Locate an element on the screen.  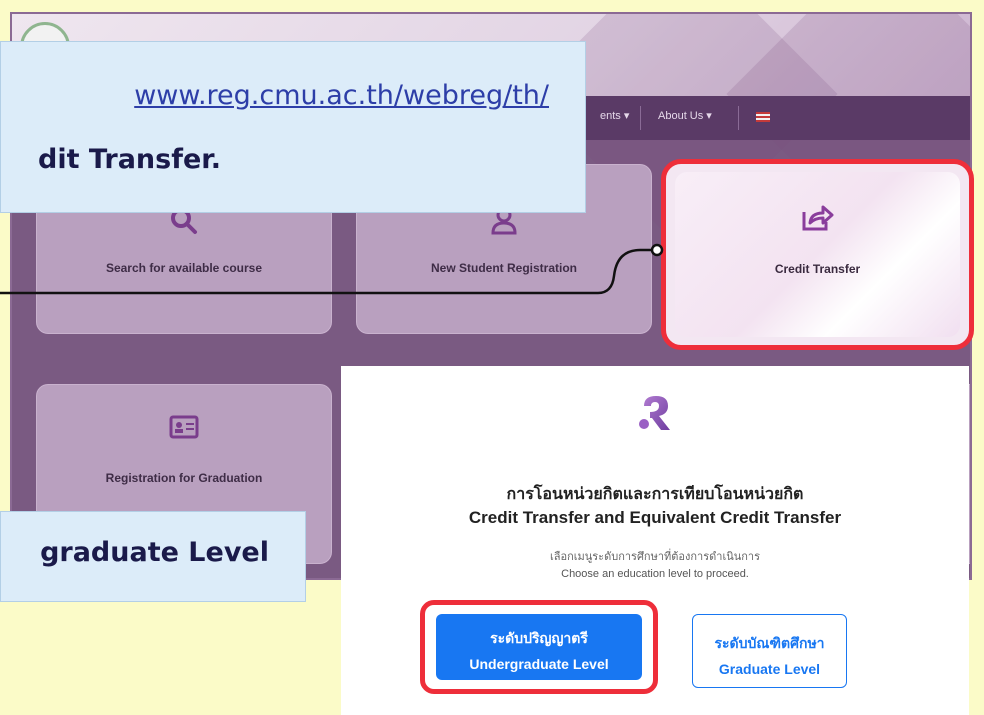
graduate-level-button: ระดับบัณฑิตศึกษา Graduate Level is located at coordinates (769, 651).